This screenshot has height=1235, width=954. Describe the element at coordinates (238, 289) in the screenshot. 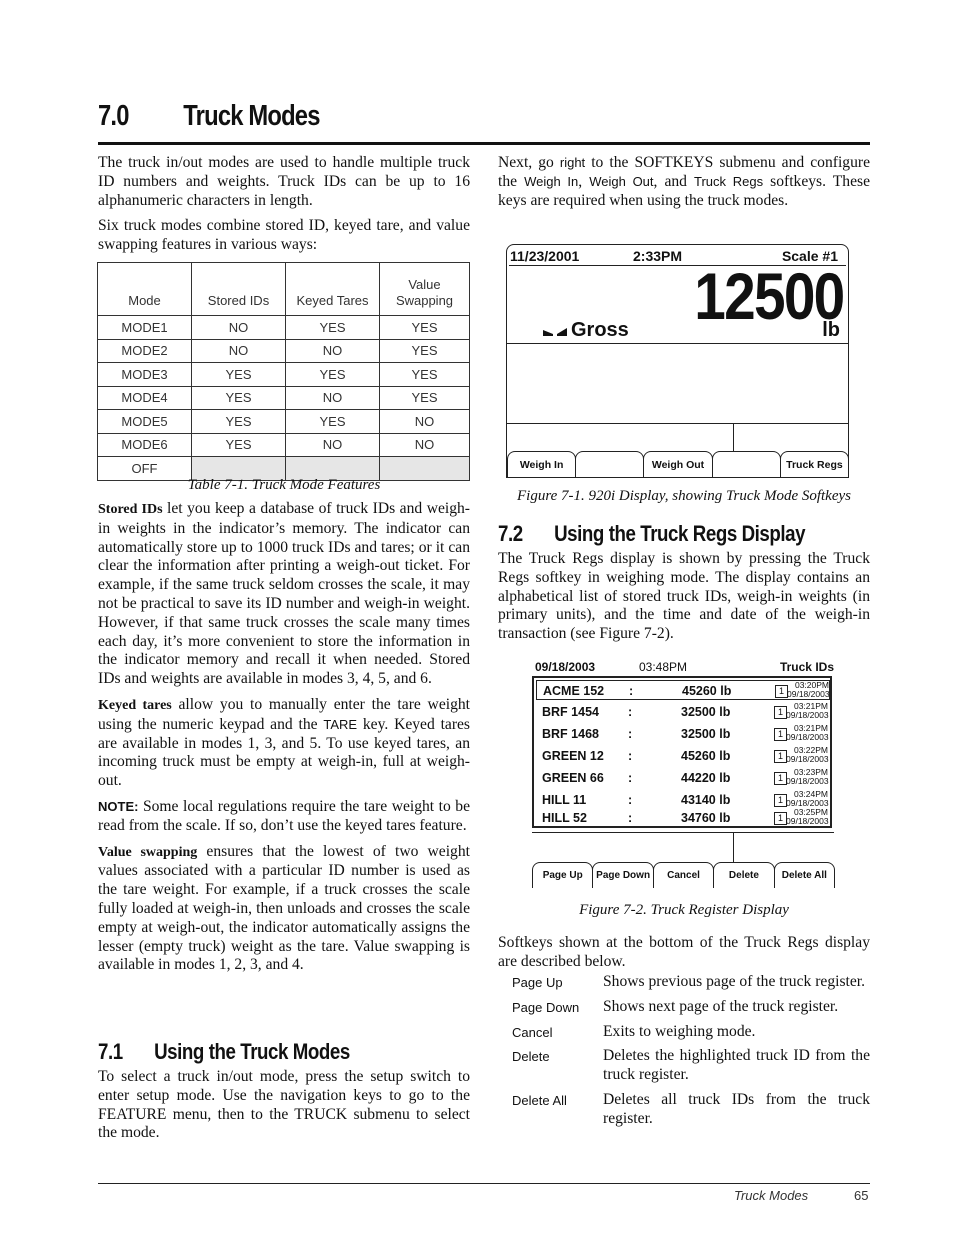

I see `column-header: Stored IDs` at that location.